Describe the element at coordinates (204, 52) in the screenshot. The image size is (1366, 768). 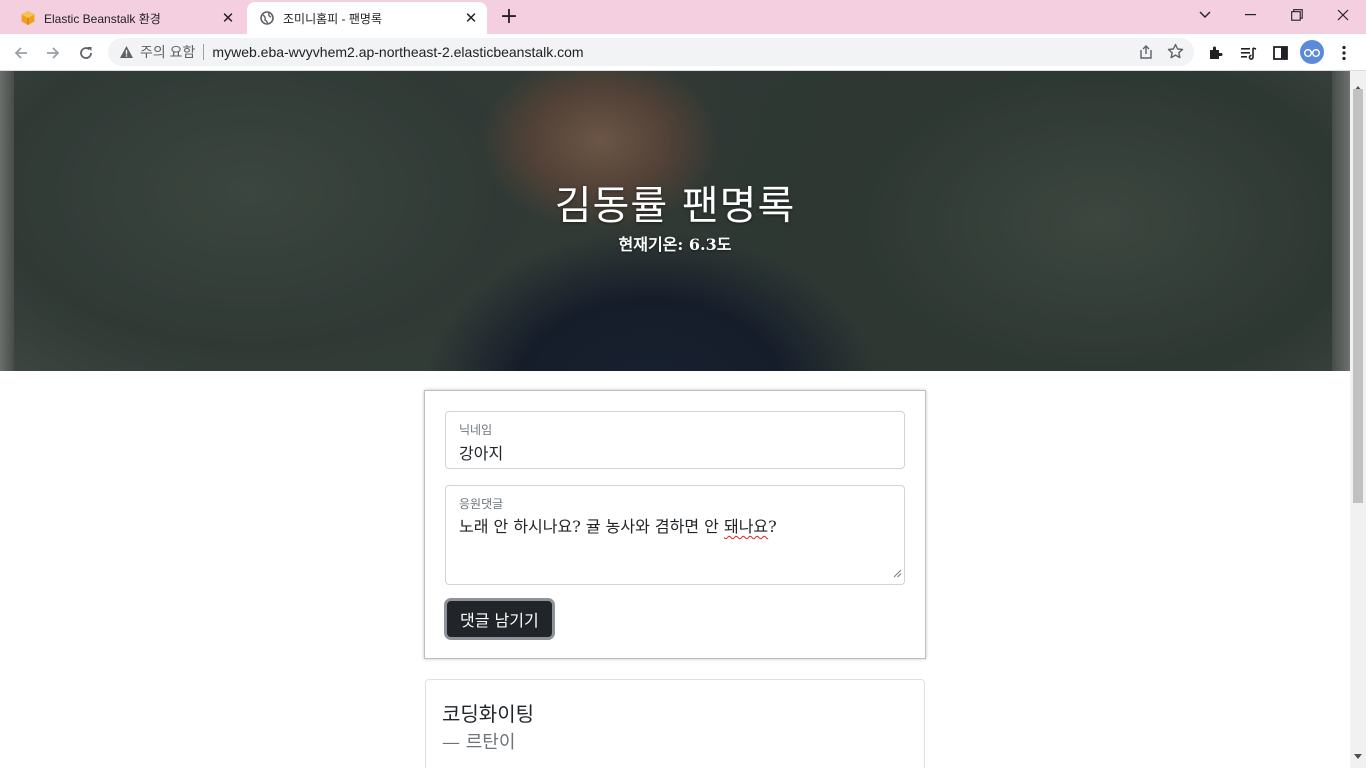
I see `separator` at that location.